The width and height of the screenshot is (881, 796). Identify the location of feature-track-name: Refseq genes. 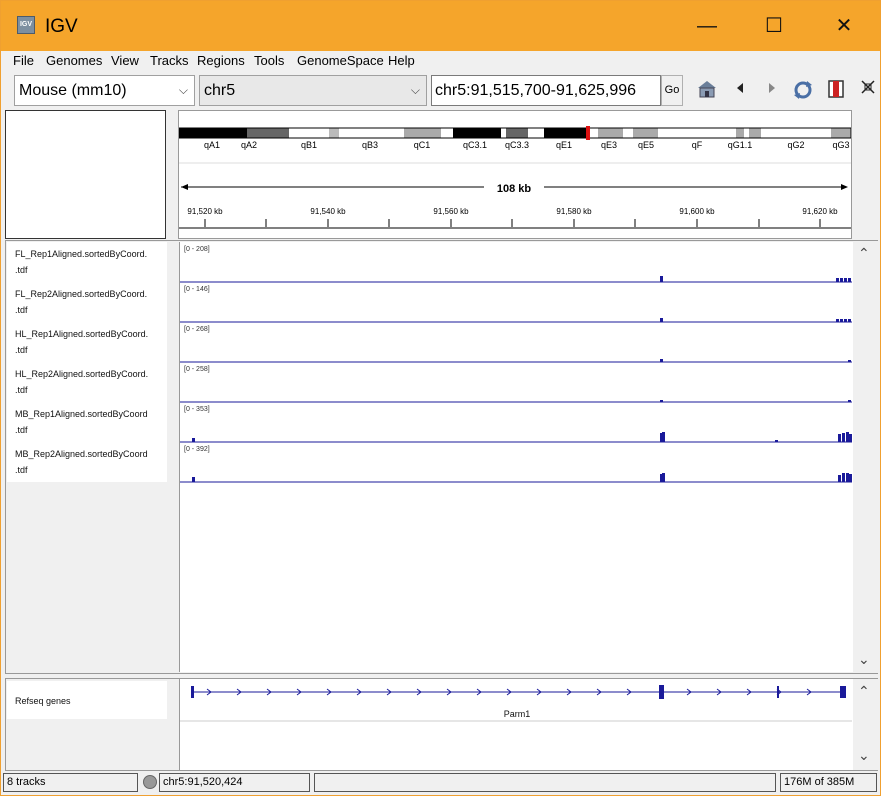
(92, 701).